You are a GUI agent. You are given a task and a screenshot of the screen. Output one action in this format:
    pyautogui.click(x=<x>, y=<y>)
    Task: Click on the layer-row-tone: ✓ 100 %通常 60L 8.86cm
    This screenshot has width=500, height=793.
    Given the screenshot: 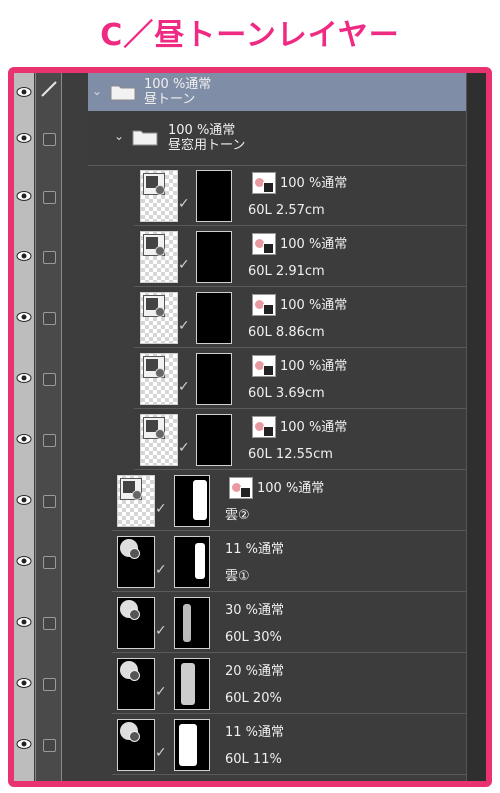 What is the action you would take?
    pyautogui.click(x=250, y=317)
    